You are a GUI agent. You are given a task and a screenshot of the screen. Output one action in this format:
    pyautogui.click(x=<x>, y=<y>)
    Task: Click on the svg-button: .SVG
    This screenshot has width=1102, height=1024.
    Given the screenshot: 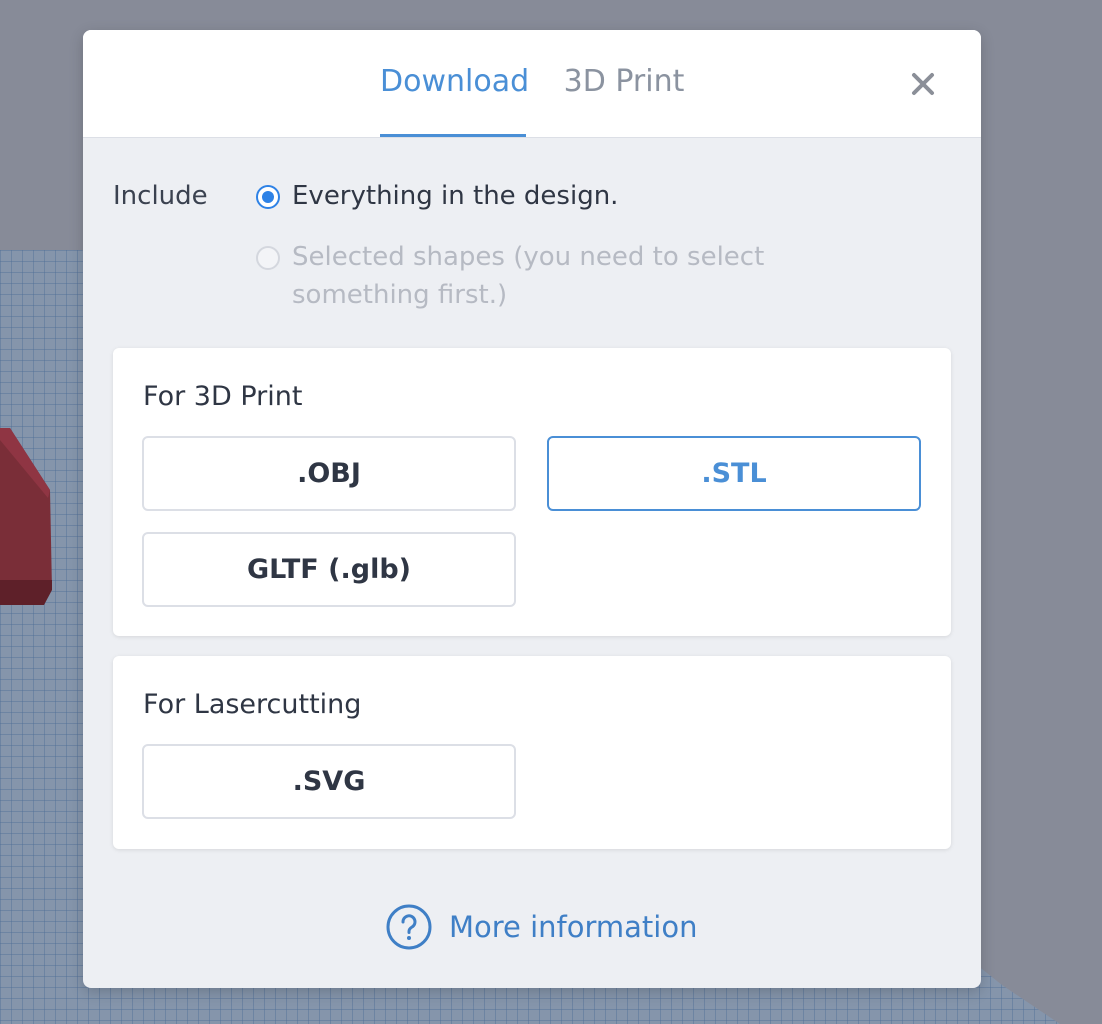 What is the action you would take?
    pyautogui.click(x=329, y=781)
    